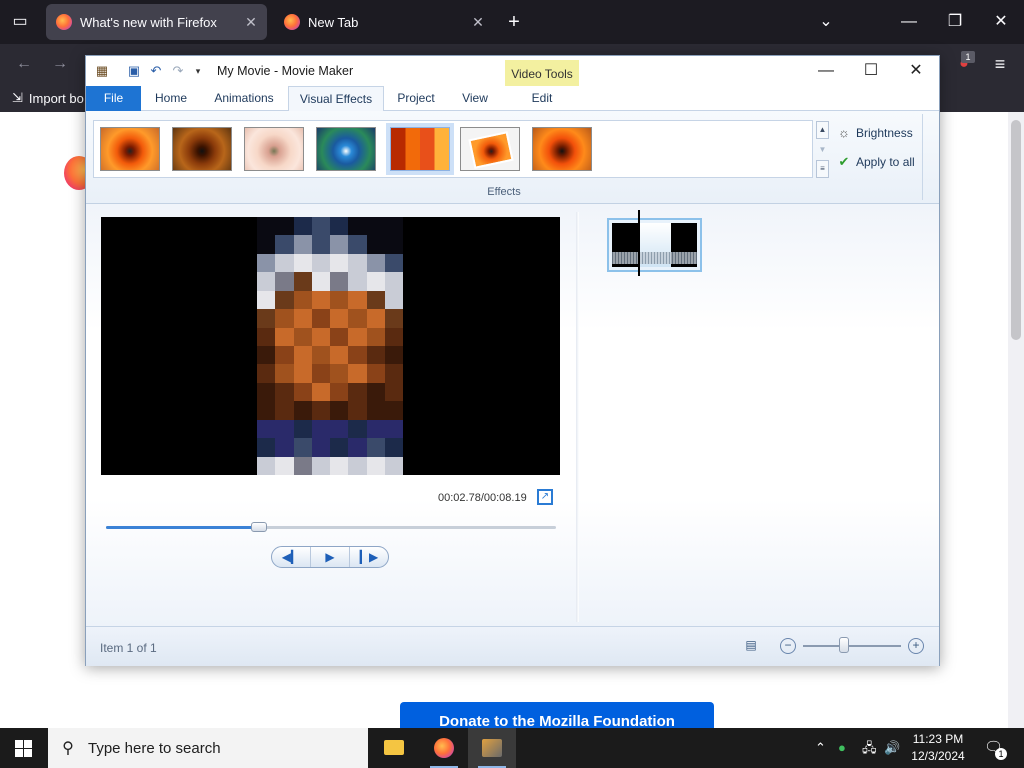 The width and height of the screenshot is (1024, 768). What do you see at coordinates (955, 22) in the screenshot?
I see `restore-icon: ❐` at bounding box center [955, 22].